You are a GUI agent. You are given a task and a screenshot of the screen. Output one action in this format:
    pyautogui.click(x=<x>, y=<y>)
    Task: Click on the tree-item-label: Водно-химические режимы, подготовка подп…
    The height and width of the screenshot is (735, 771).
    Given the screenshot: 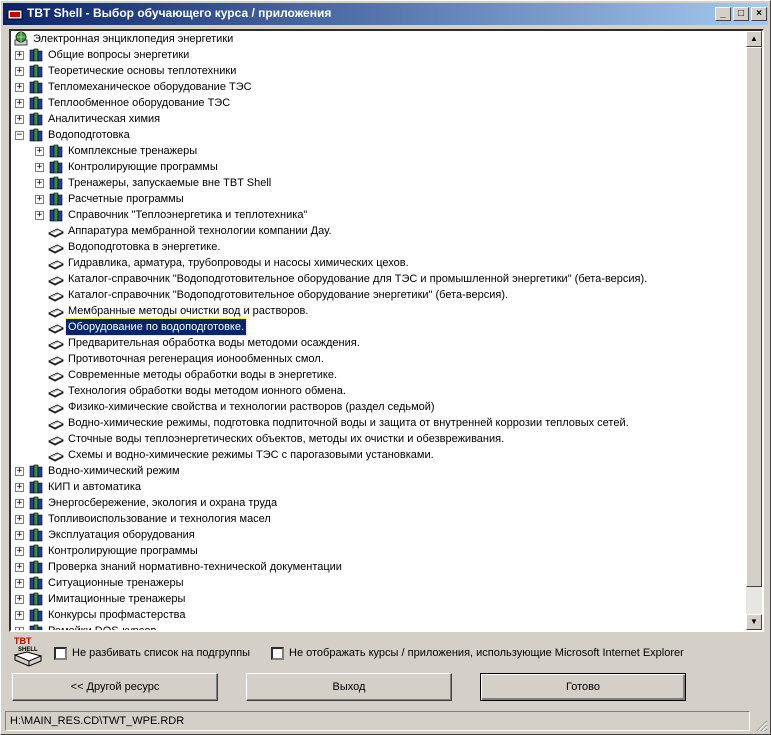 What is the action you would take?
    pyautogui.click(x=348, y=423)
    